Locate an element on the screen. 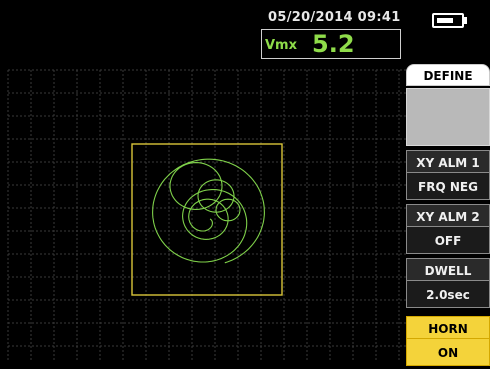  battery-level-fill is located at coordinates (445, 20).